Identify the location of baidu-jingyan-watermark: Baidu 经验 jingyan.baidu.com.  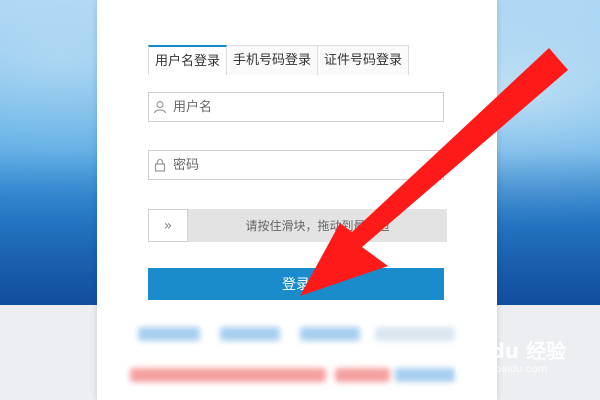
(525, 360).